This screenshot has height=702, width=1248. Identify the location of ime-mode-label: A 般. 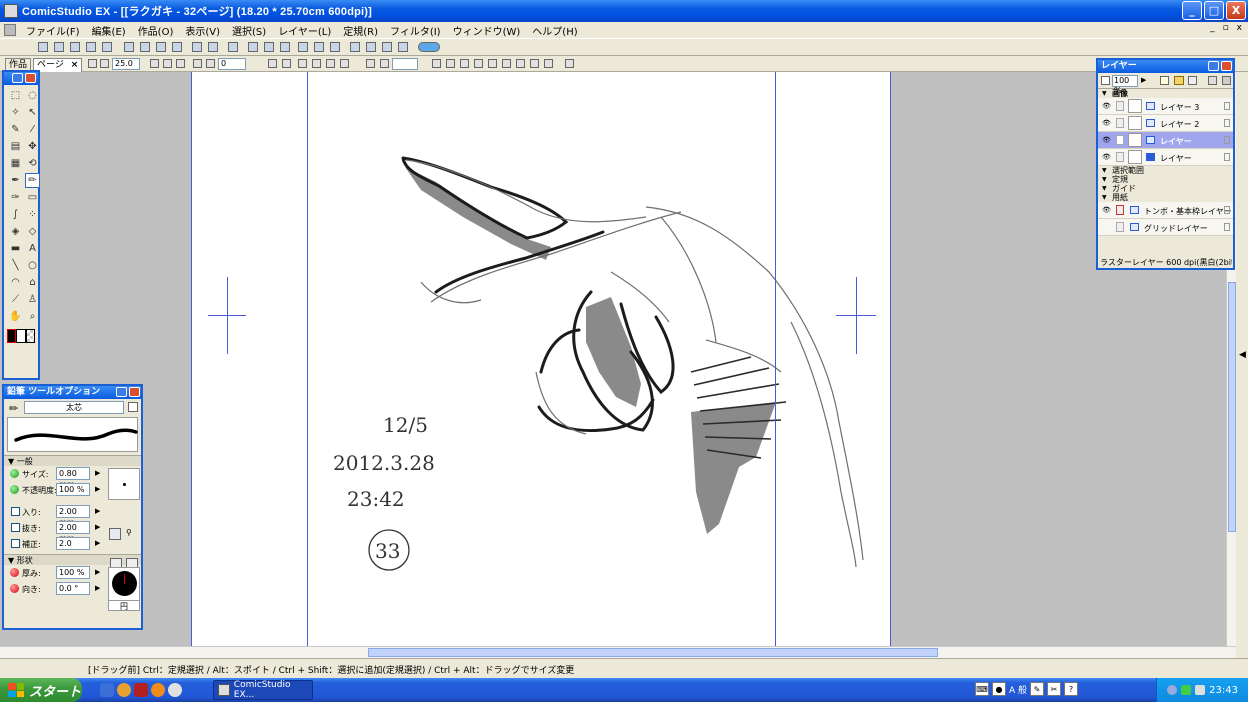
(1018, 689).